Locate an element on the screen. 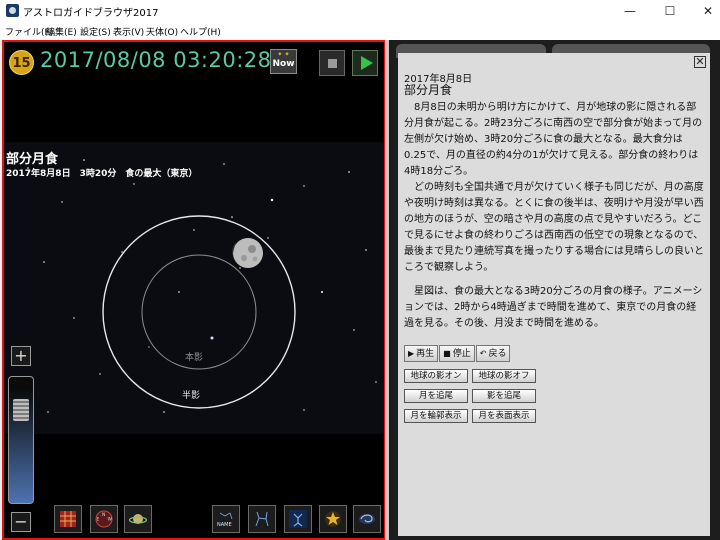 This screenshot has width=720, height=540. zoom-slider-thumb is located at coordinates (21, 410).